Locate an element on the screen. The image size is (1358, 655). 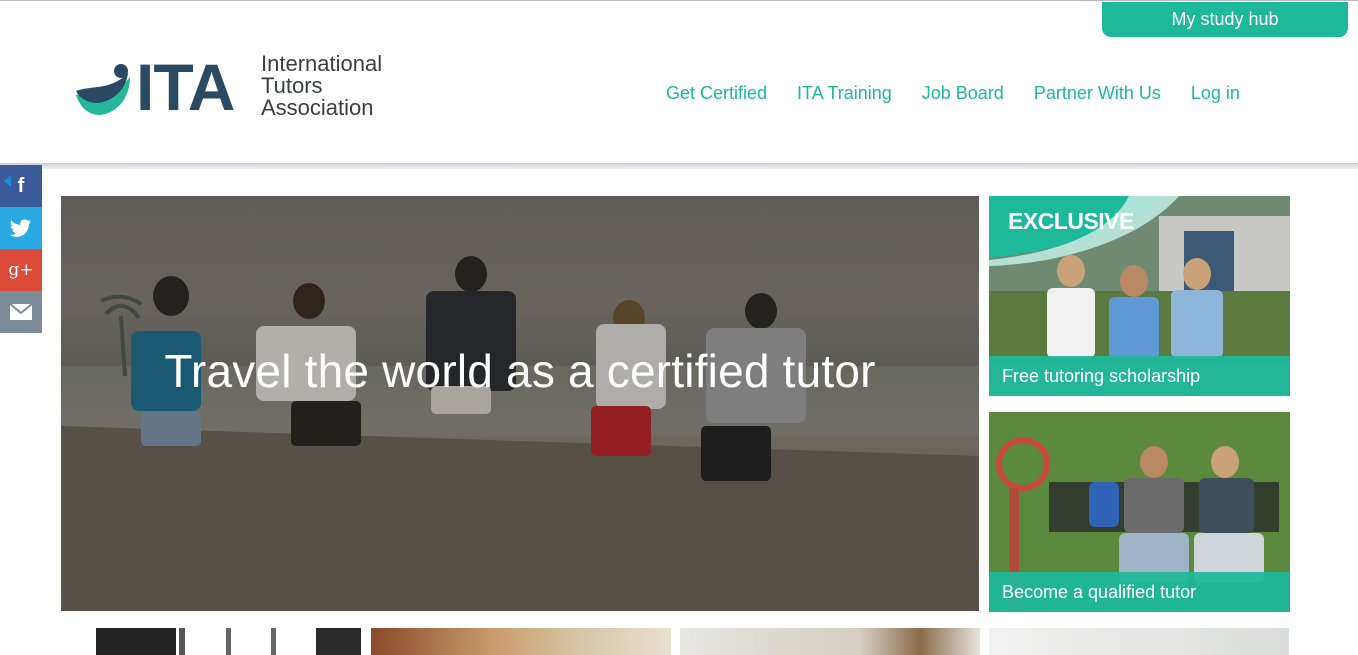
logo-swoosh-icon is located at coordinates (103, 89).